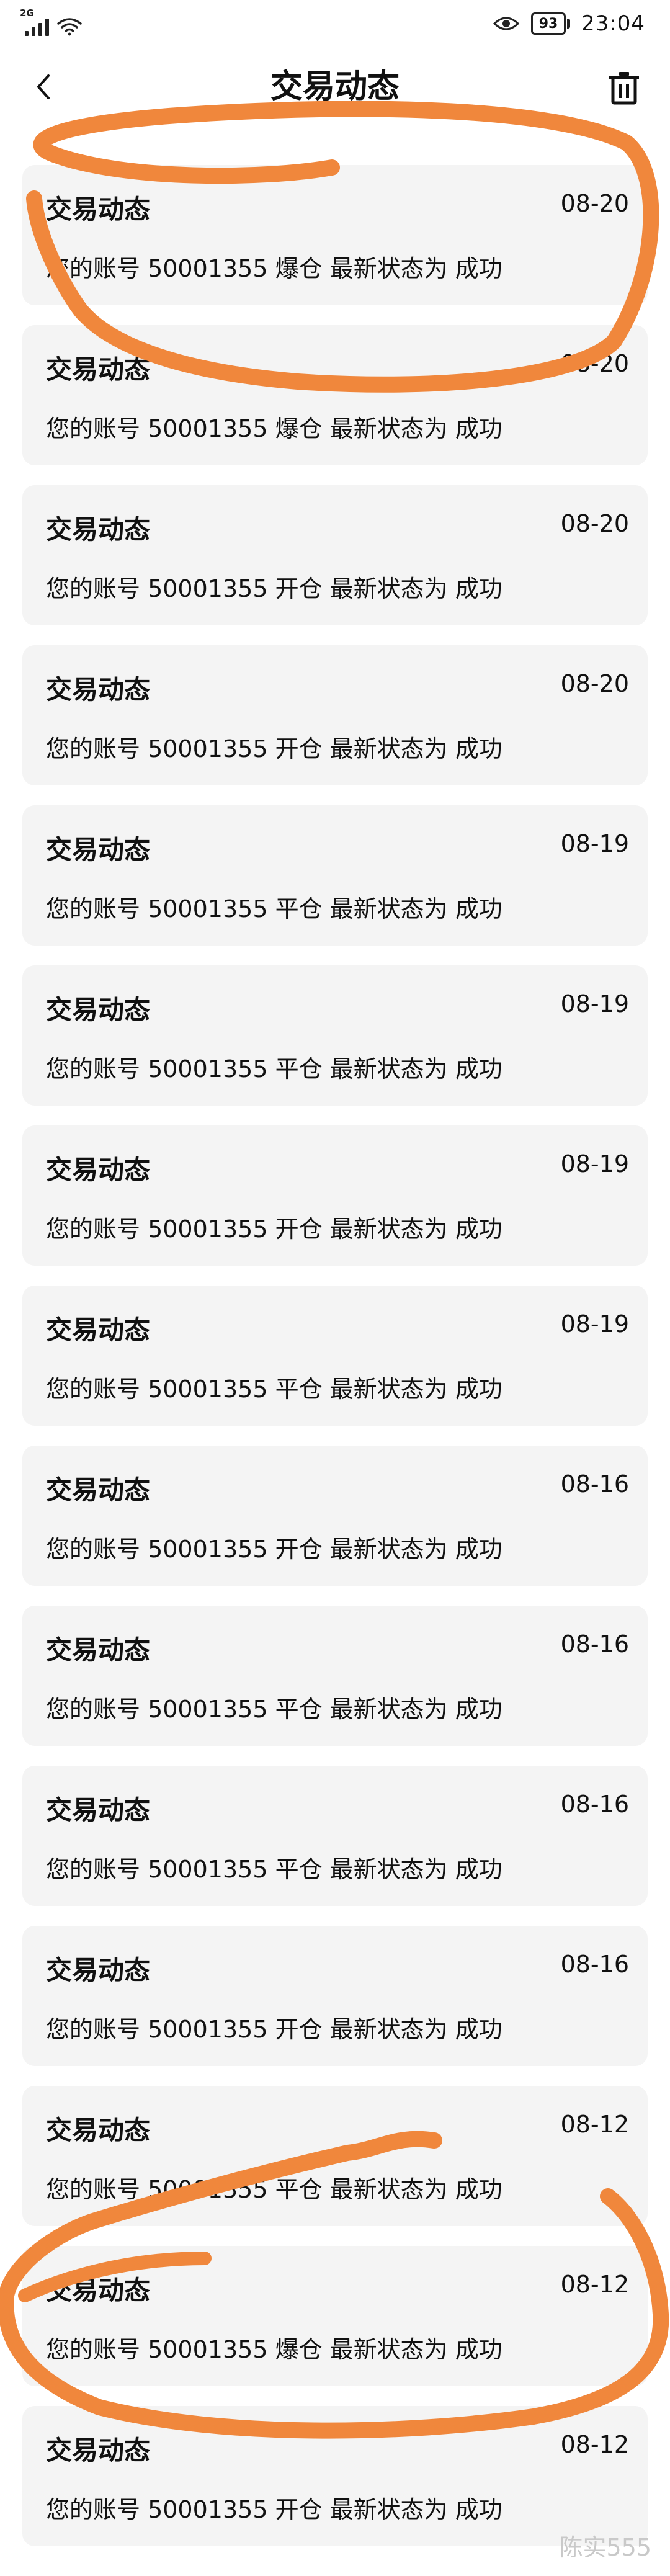 The image size is (670, 2576). I want to click on eye-icon, so click(506, 23).